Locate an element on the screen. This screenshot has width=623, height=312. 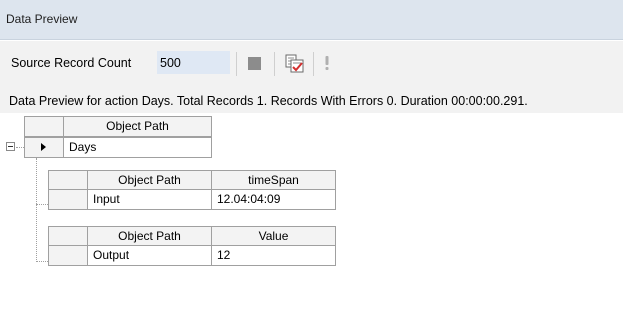
panel-title: Data Preview is located at coordinates (42, 19).